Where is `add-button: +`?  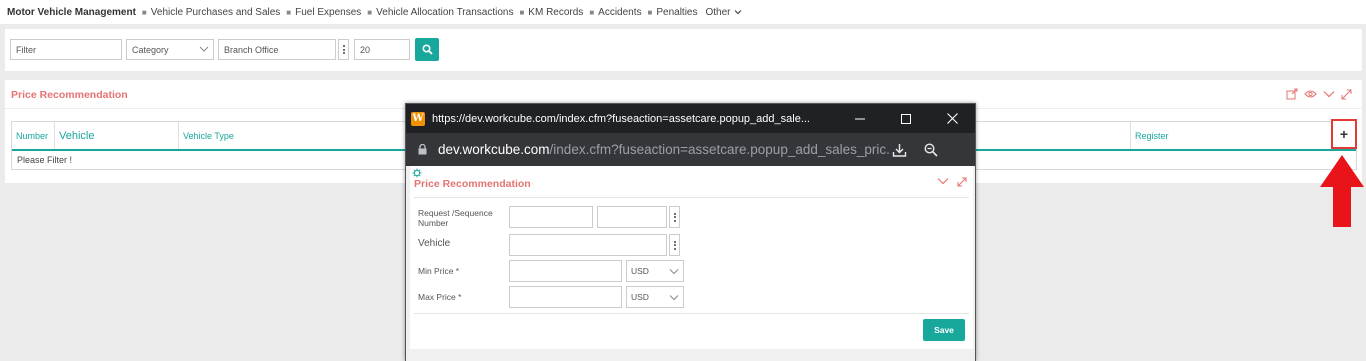
add-button: + is located at coordinates (1344, 134).